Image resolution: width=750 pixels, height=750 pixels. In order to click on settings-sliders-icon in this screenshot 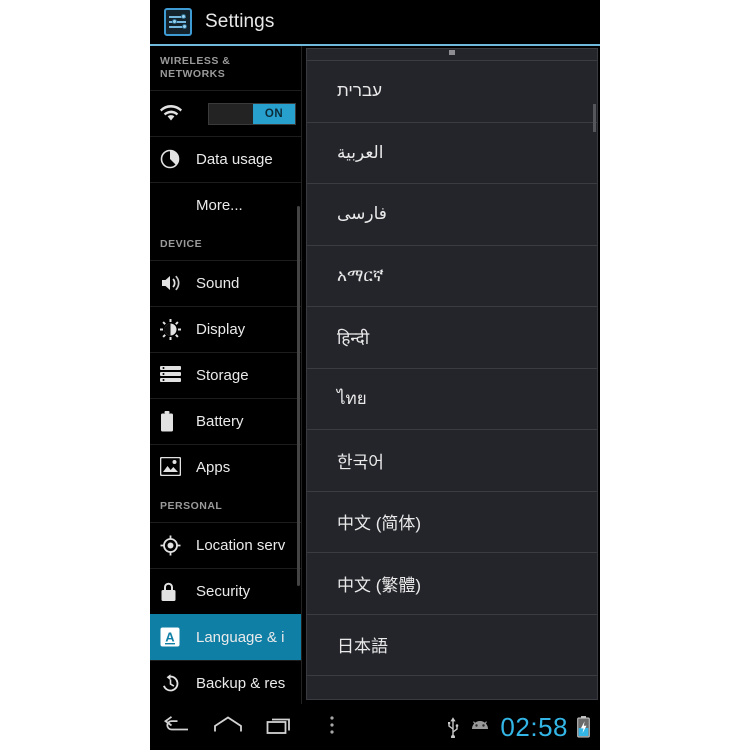, I will do `click(178, 22)`.